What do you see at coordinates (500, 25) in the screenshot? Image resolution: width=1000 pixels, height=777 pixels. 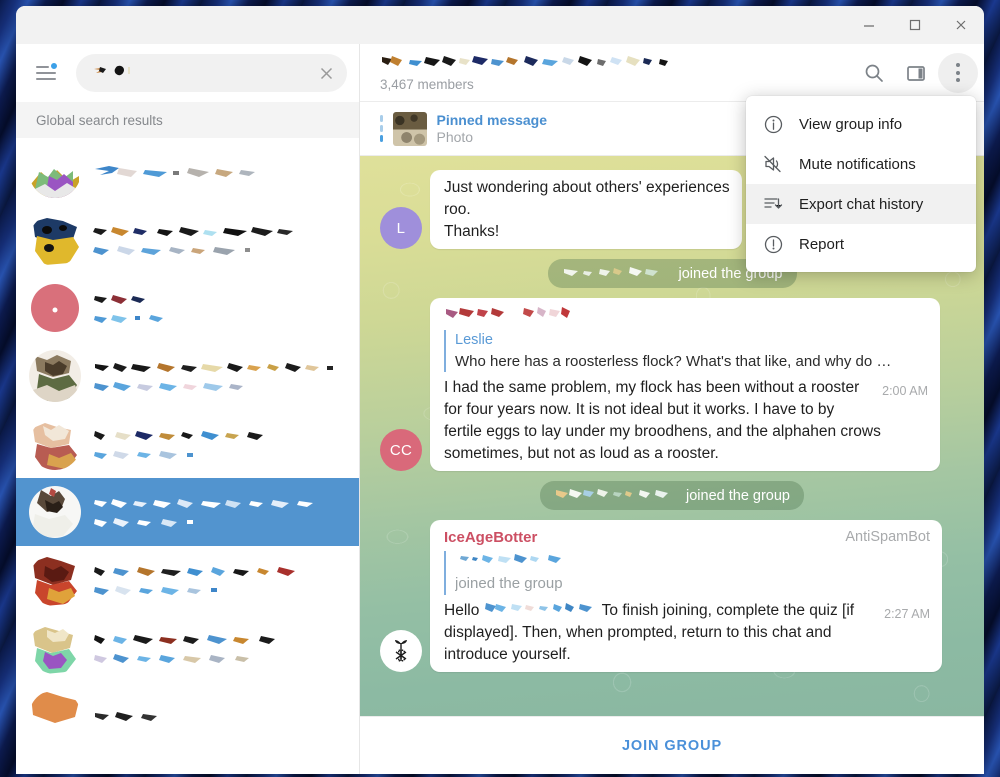 I see `window-titlebar` at bounding box center [500, 25].